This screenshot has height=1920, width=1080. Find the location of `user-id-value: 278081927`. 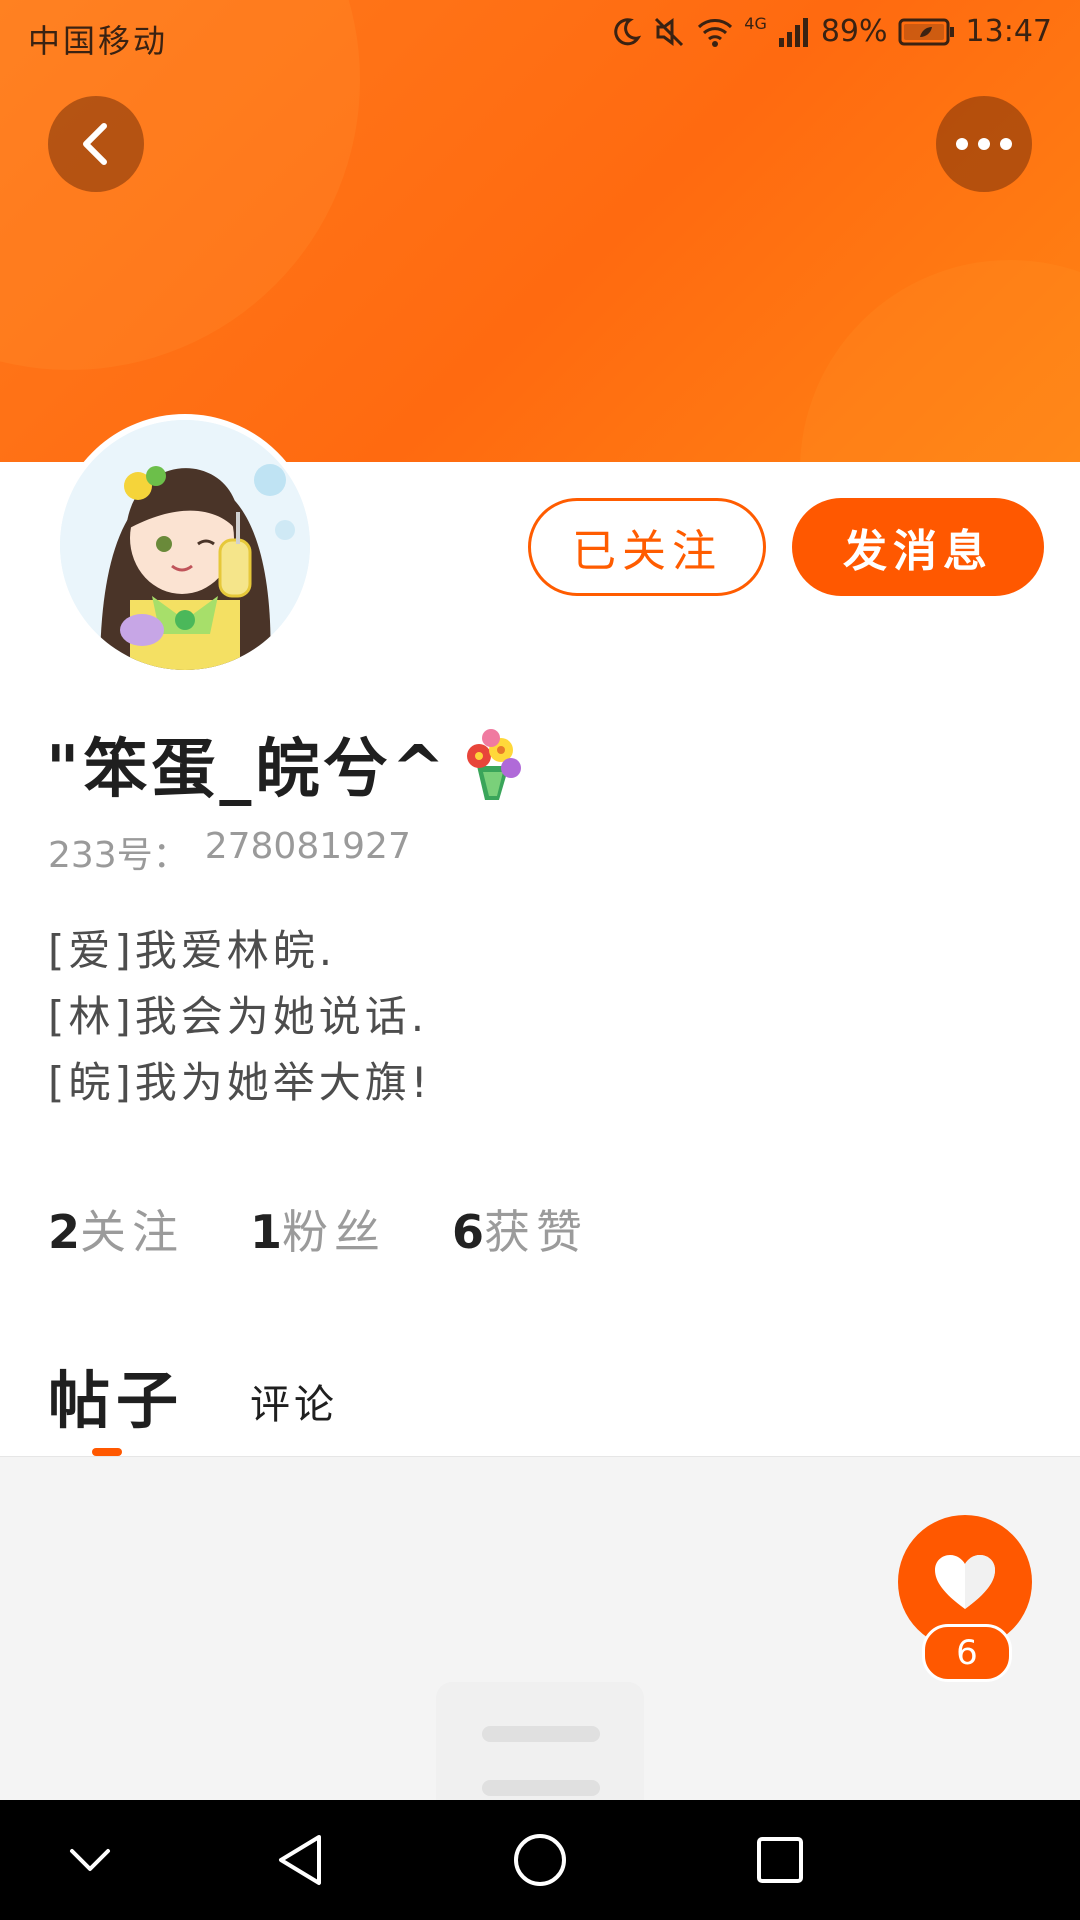

user-id-value: 278081927 is located at coordinates (307, 846).